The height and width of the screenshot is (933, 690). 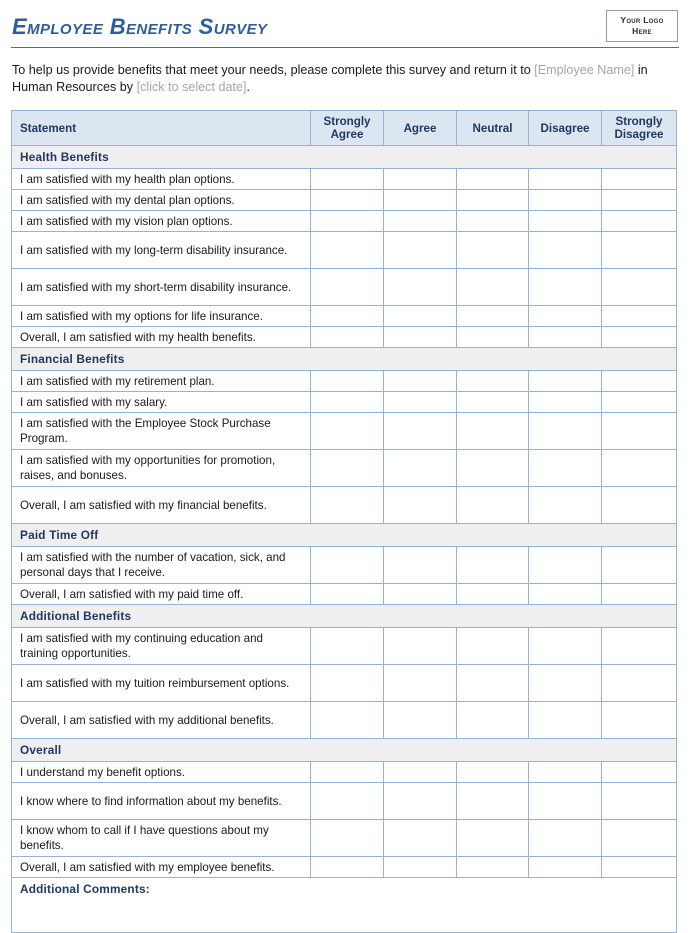 I want to click on additional-comments-label: Additional Comments:, so click(x=344, y=905).